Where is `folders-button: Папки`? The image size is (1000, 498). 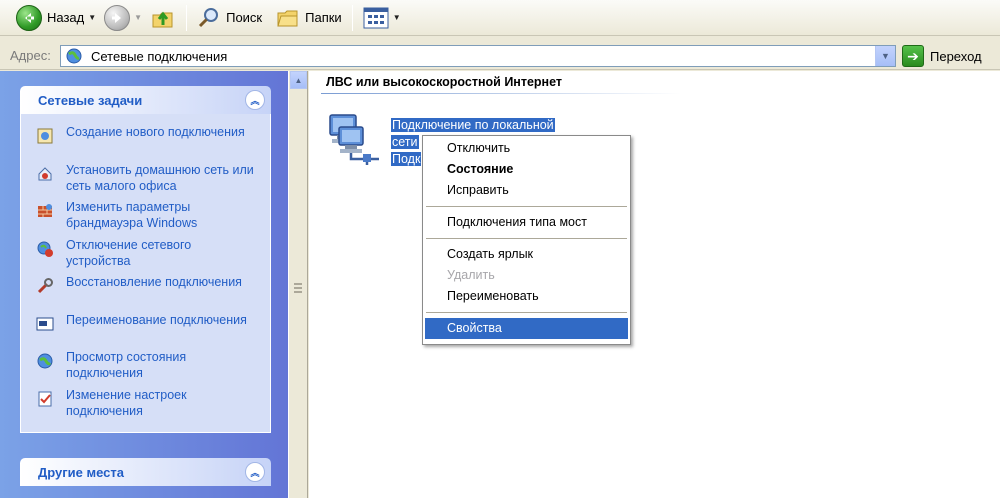
folders-button: Папки is located at coordinates (309, 18).